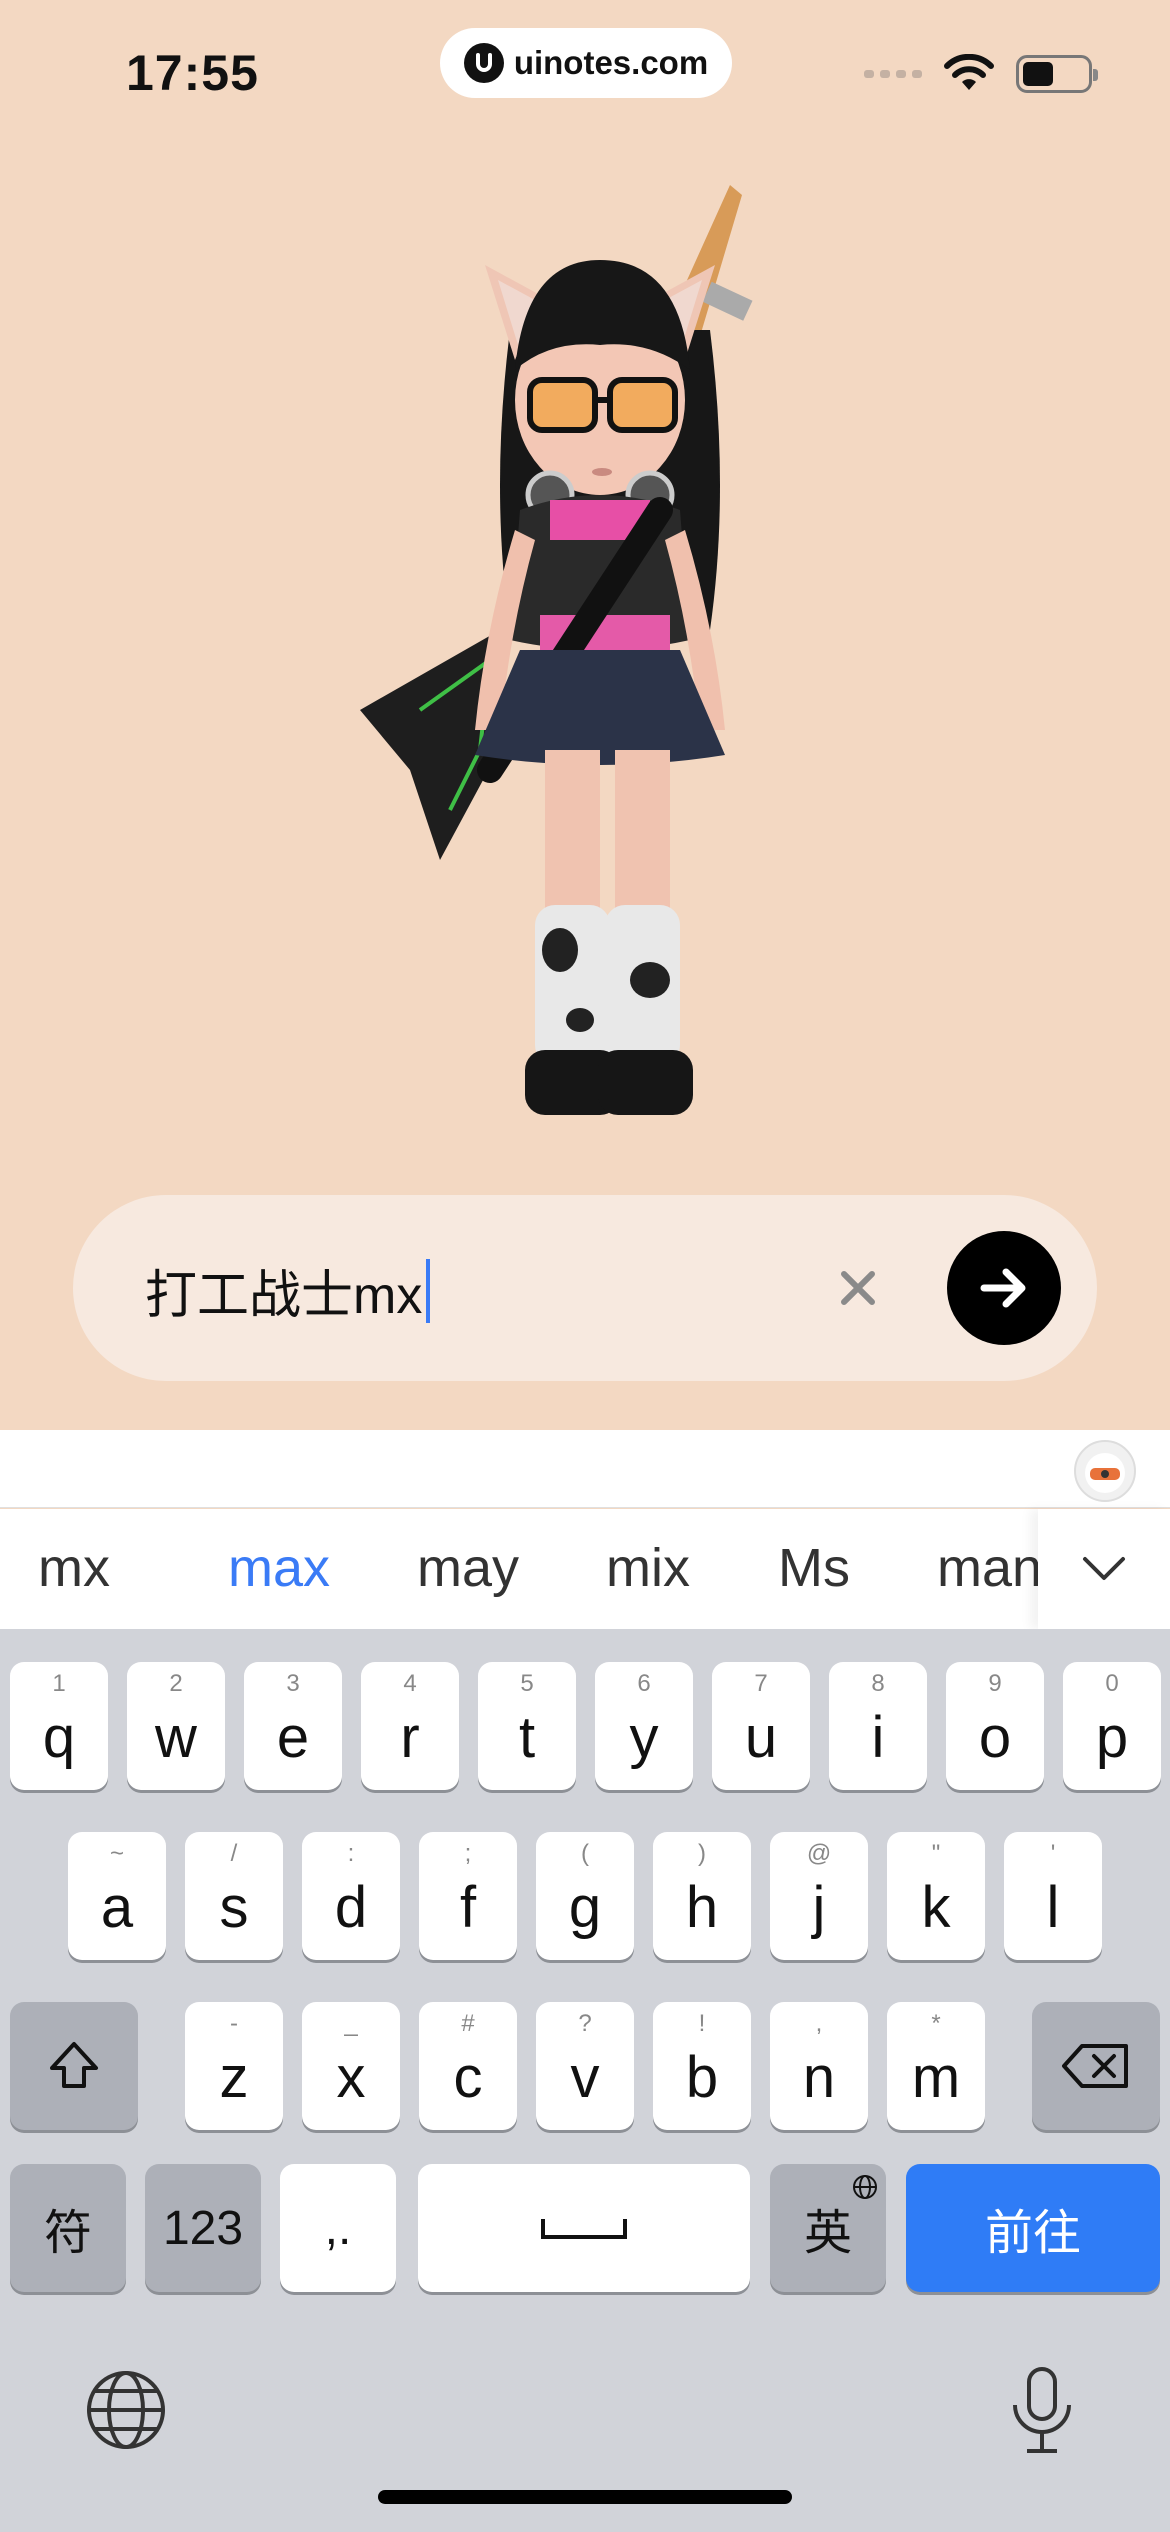 The width and height of the screenshot is (1170, 2532). I want to click on candidate-item: mix, so click(648, 1568).